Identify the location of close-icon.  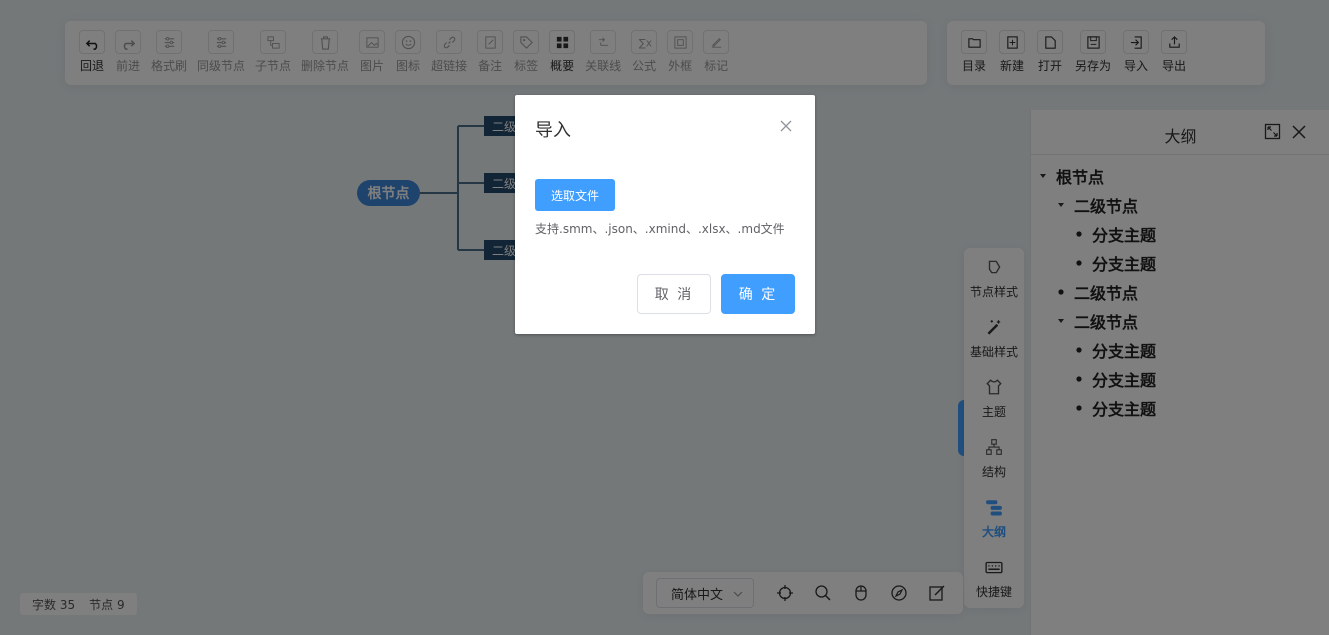
(786, 126).